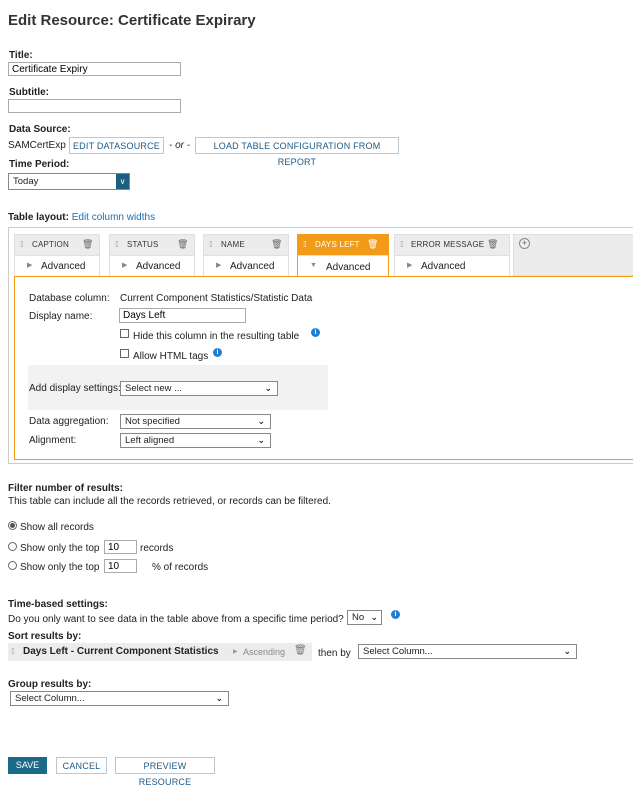 The width and height of the screenshot is (633, 790). What do you see at coordinates (29, 92) in the screenshot?
I see `subtitle-label: Subtitle:` at bounding box center [29, 92].